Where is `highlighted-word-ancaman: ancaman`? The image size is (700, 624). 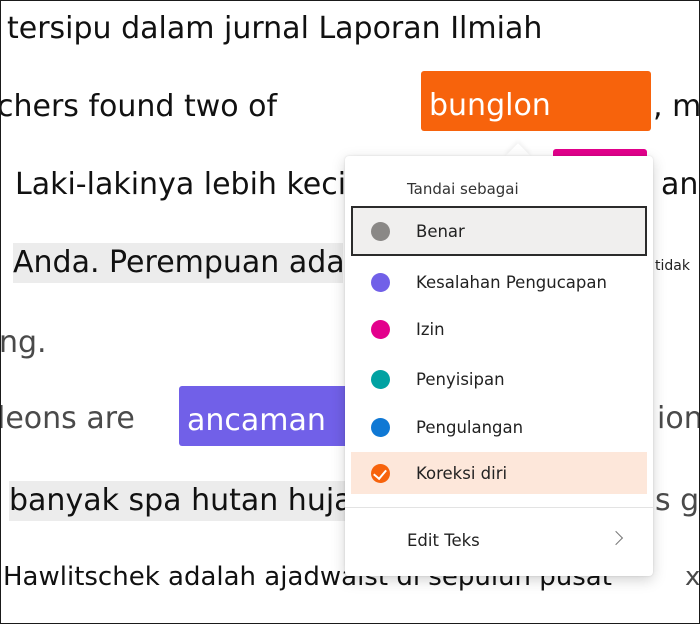
highlighted-word-ancaman: ancaman is located at coordinates (264, 416).